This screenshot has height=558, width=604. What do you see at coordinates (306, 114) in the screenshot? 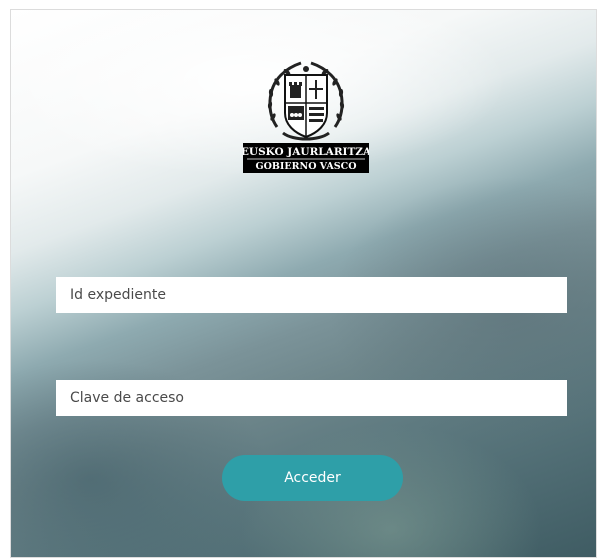
I see `gobierno-vasco-logo: EUSKO JAURLARITZA GOBIERNO VASCO` at bounding box center [306, 114].